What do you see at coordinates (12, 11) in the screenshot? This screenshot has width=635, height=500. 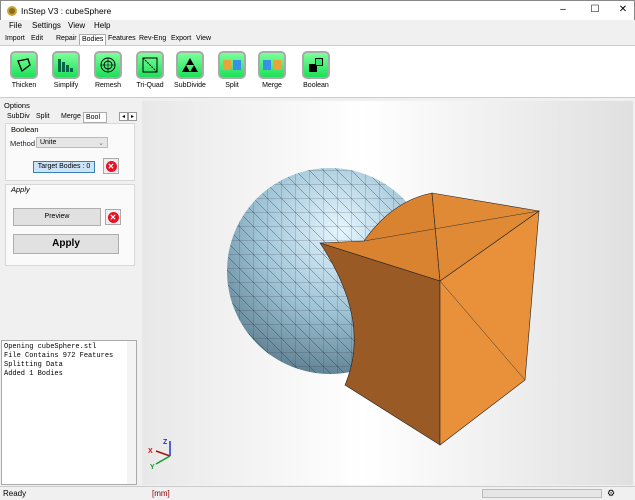 I see `app-icon` at bounding box center [12, 11].